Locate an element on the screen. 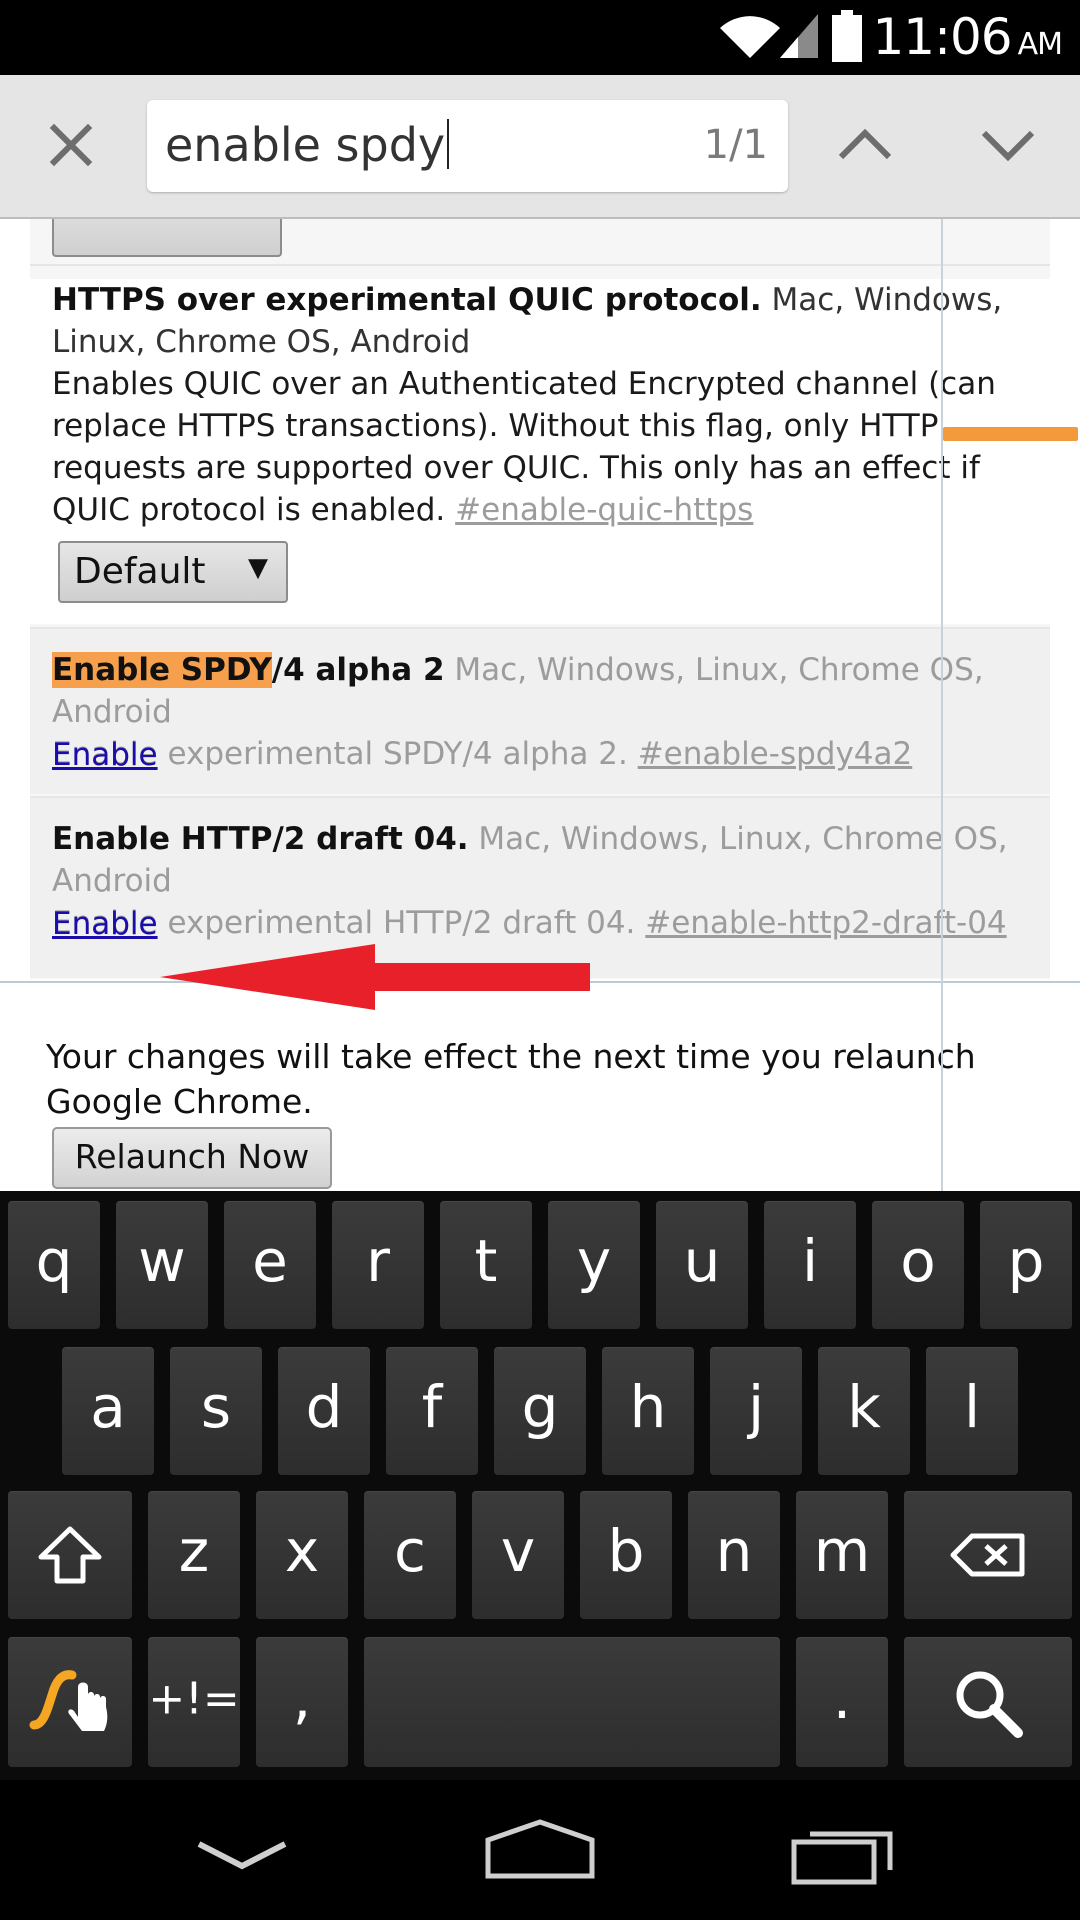  hide-keyboard-icon is located at coordinates (242, 1856).